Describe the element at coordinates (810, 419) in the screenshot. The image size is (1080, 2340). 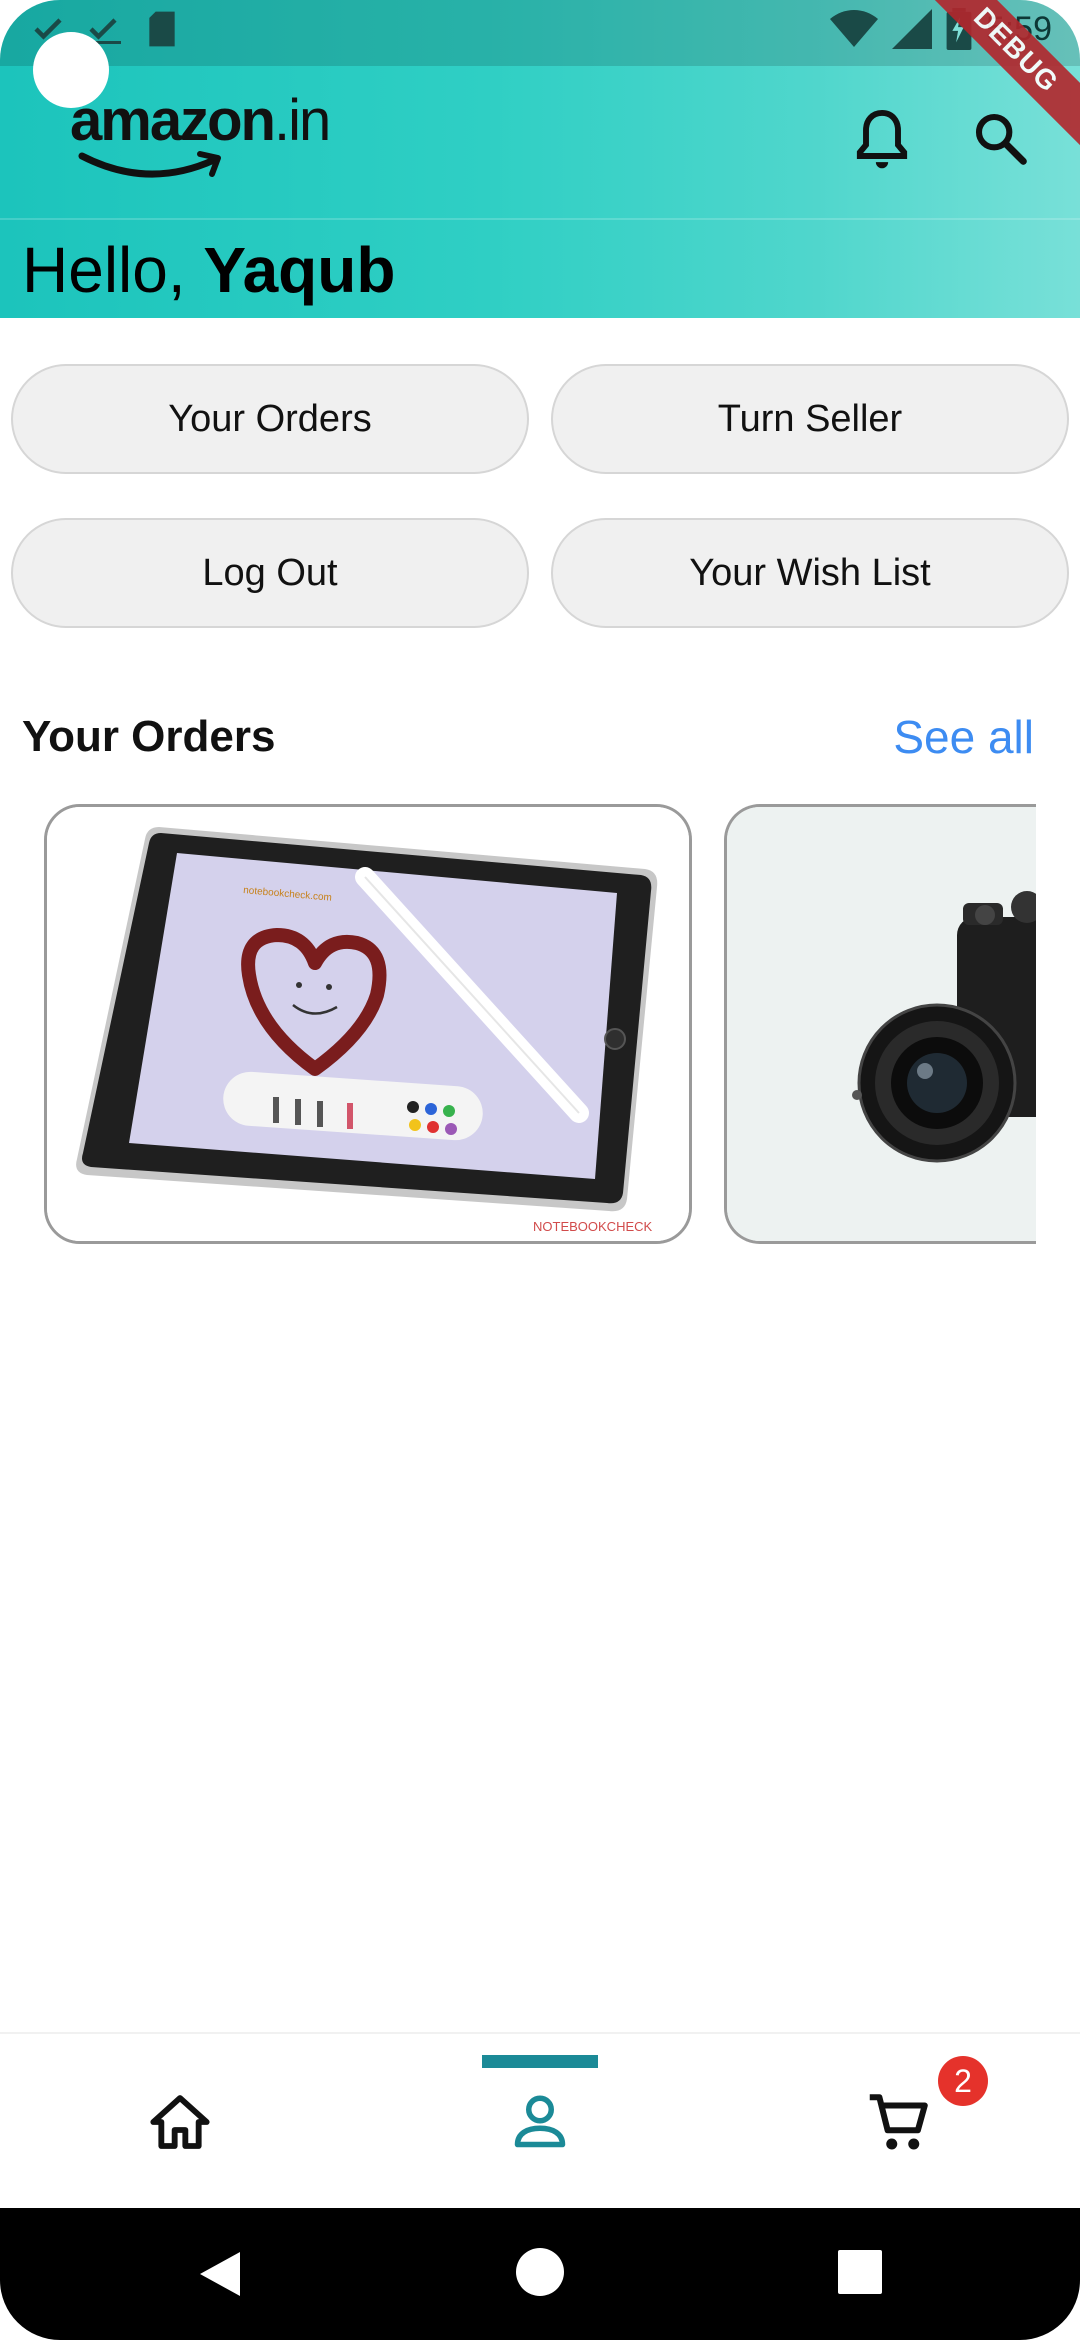
I see `turn-seller-button: Turn Seller` at that location.